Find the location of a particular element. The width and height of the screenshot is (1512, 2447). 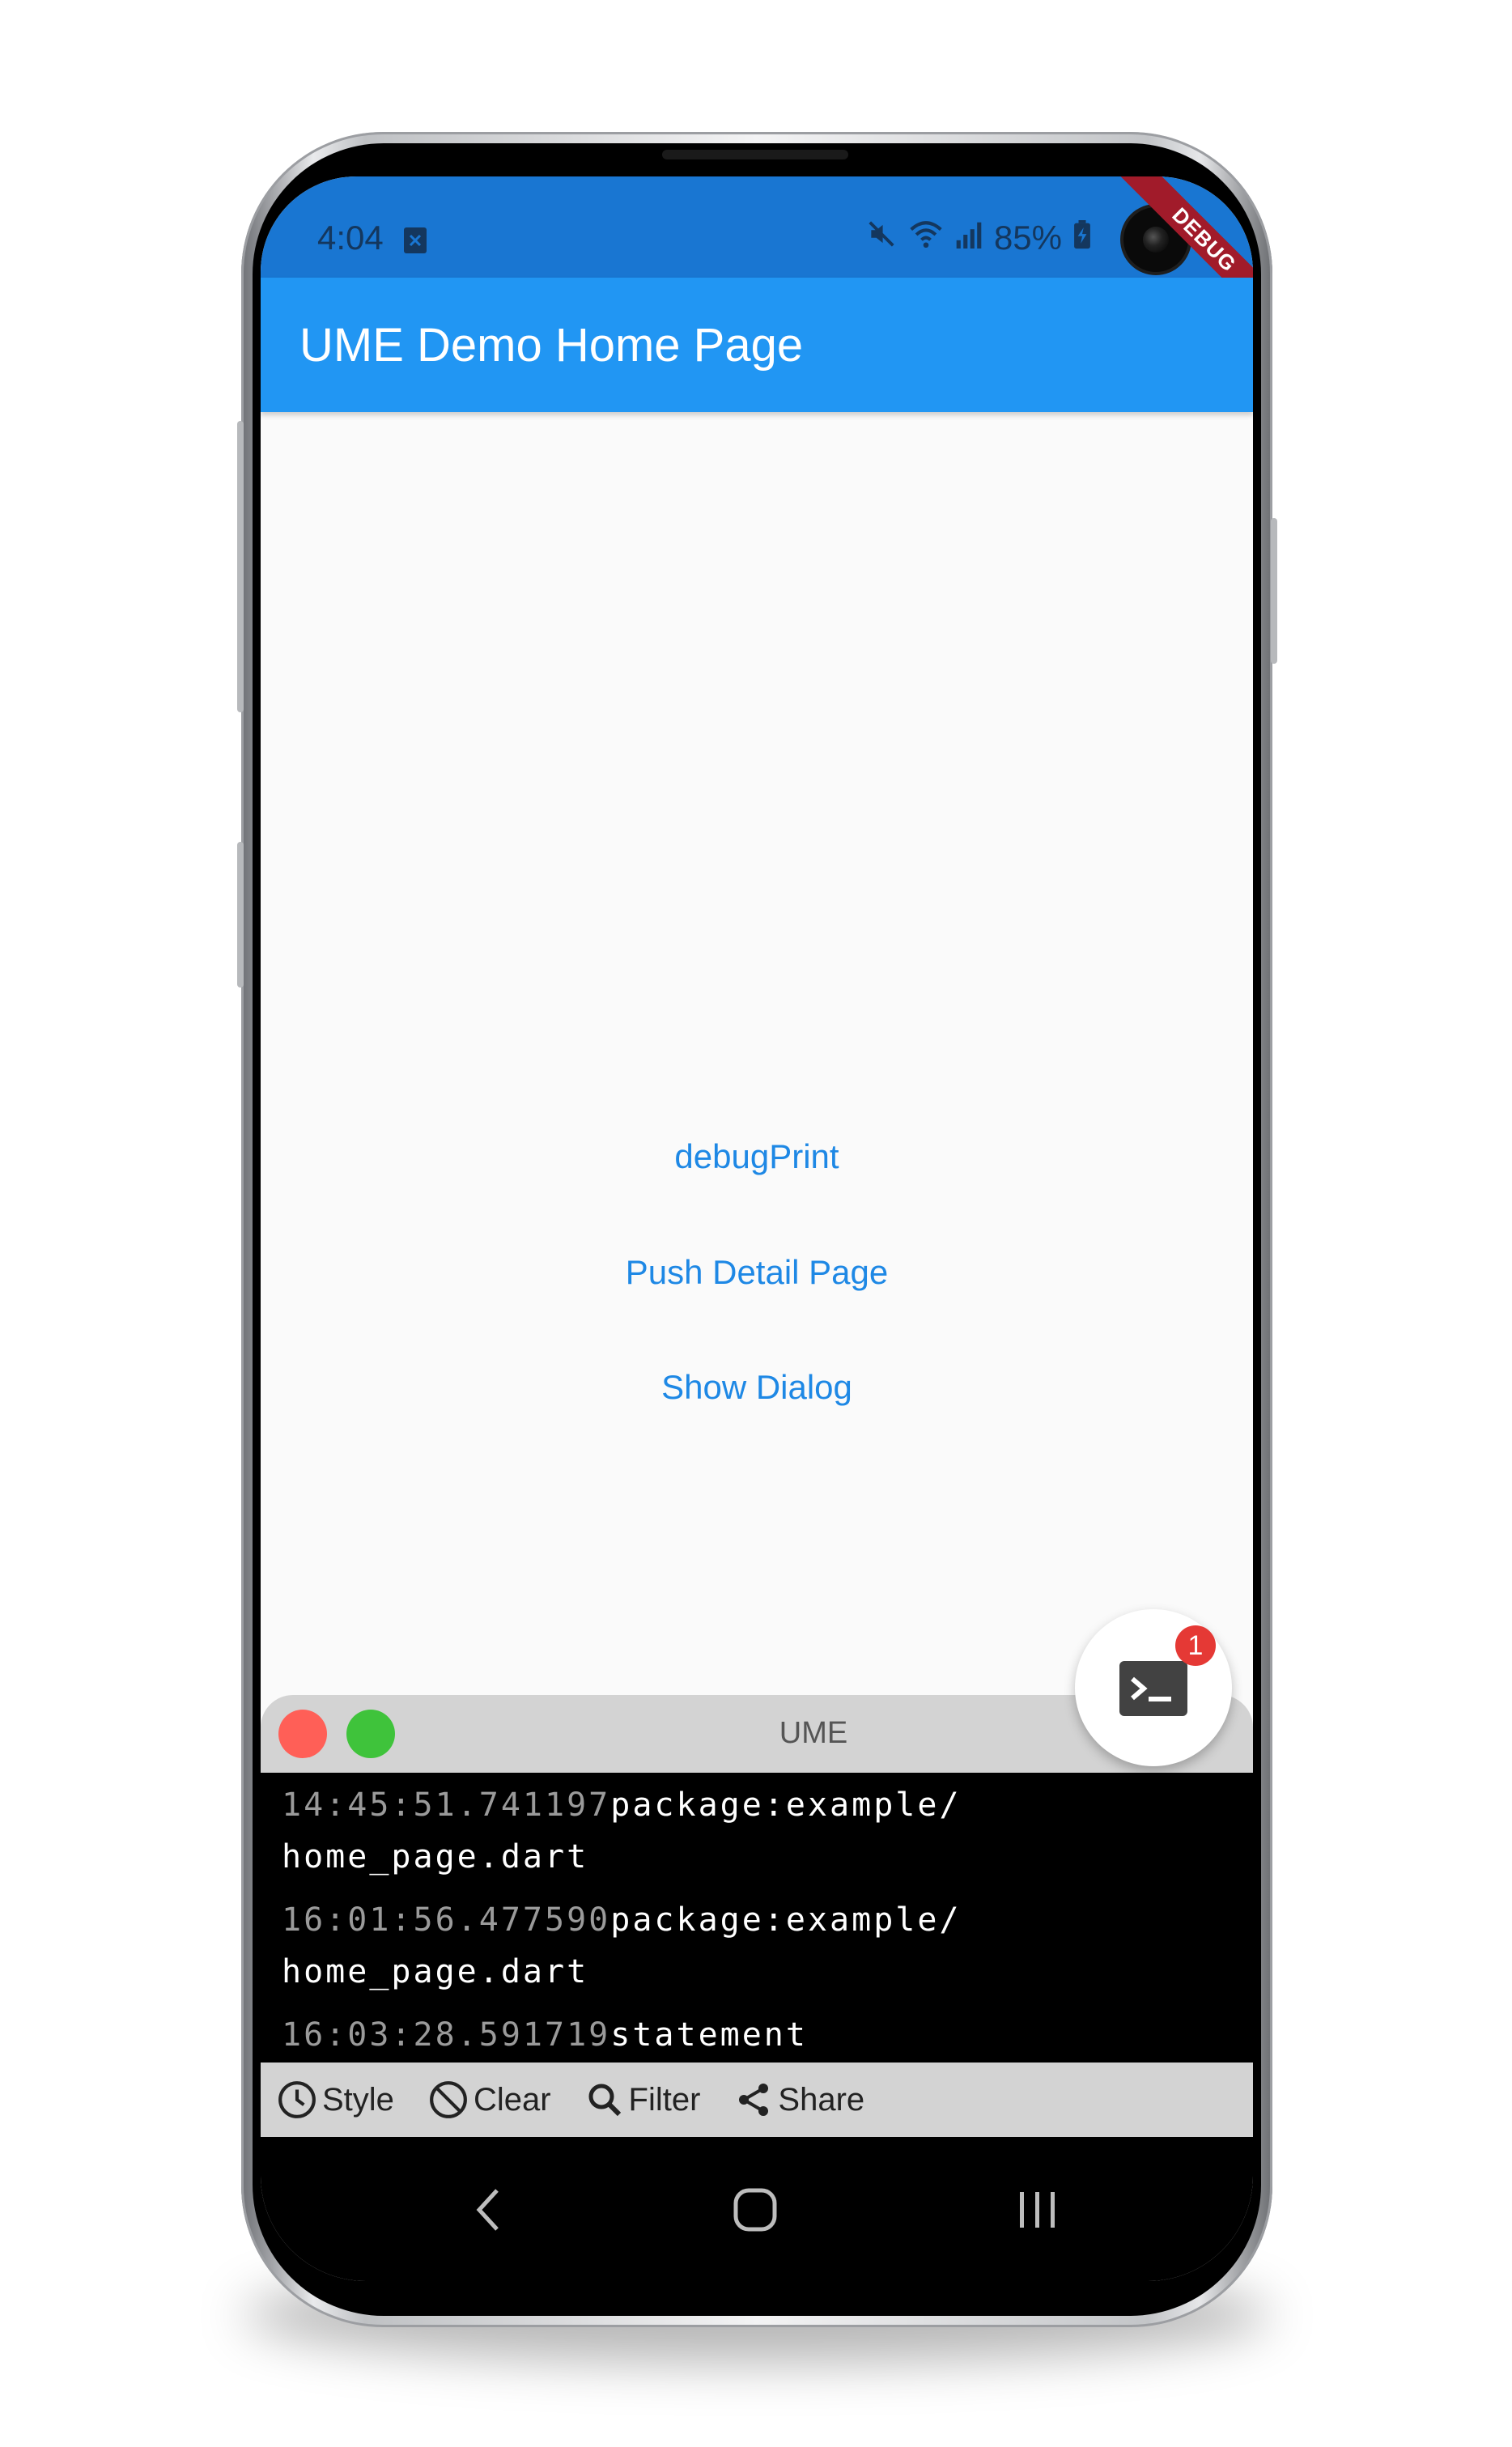

status-bar: 4:04 85% DEBUG is located at coordinates (757, 250).